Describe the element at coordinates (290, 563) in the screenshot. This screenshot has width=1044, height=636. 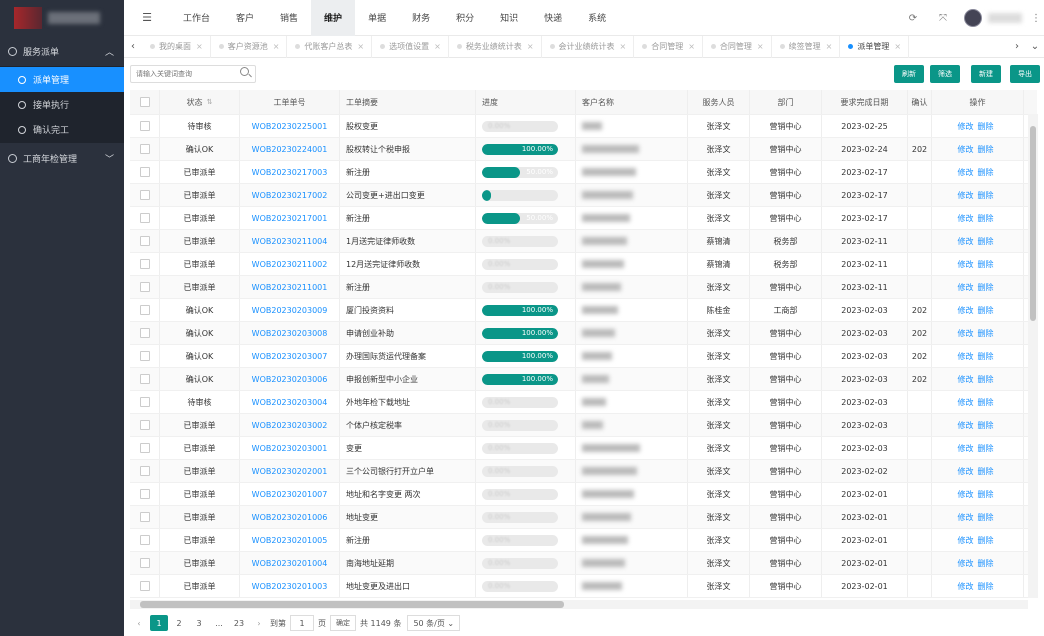
I see `order-number-link: WOB20230201004` at that location.